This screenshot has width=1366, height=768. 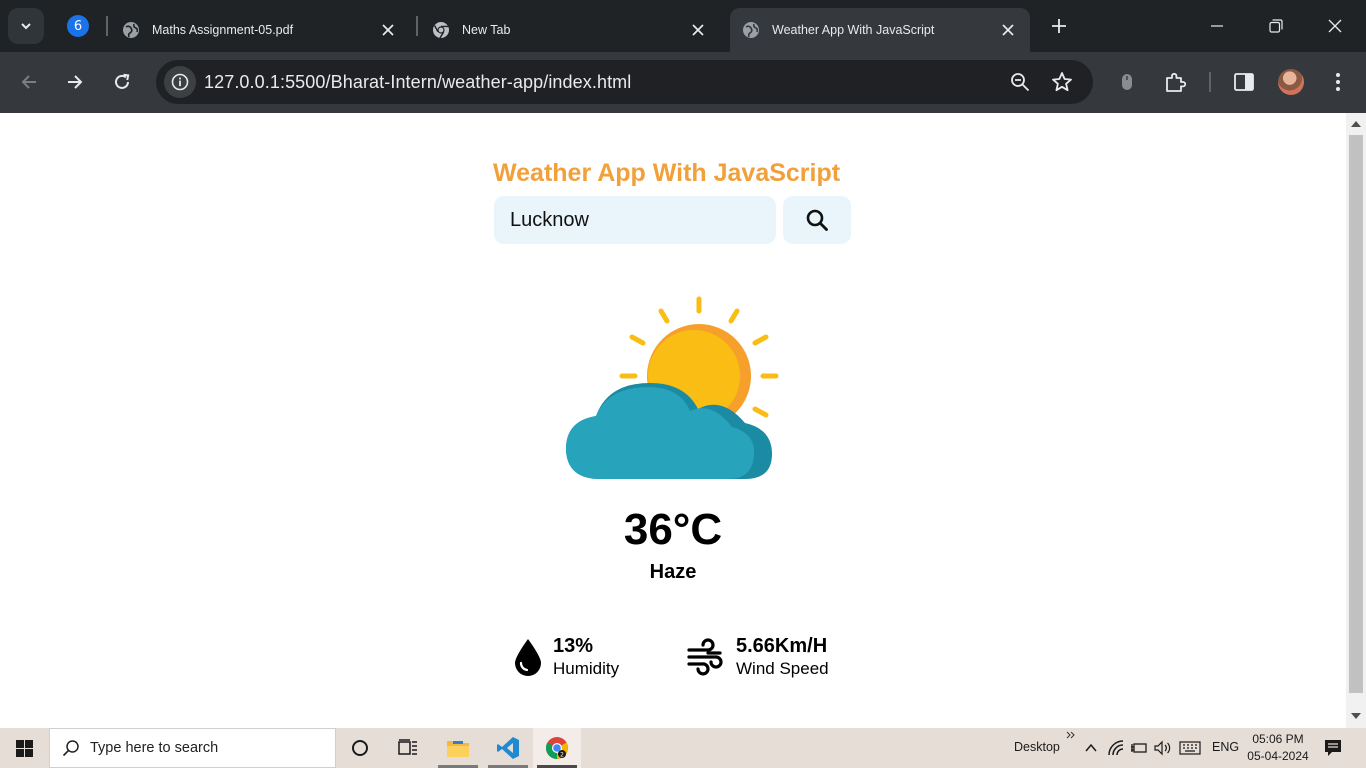 I want to click on volume-icon, so click(x=1163, y=748).